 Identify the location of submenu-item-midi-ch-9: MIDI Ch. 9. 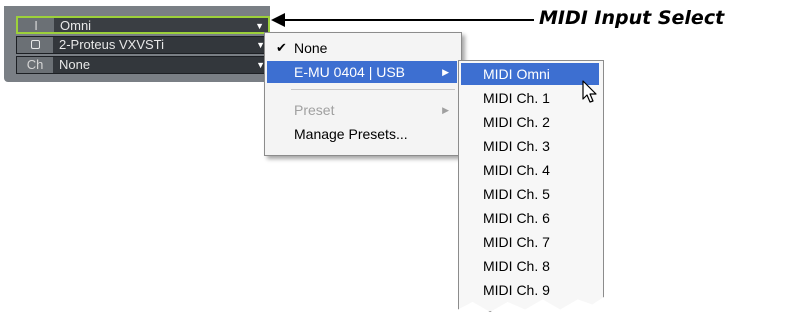
(530, 290).